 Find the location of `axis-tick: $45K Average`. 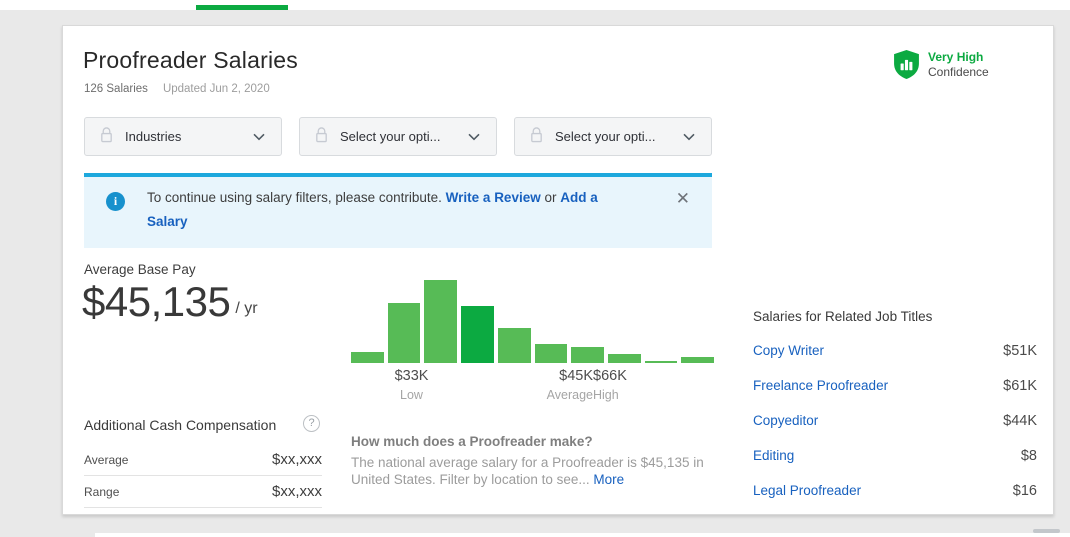

axis-tick: $45K Average is located at coordinates (532, 385).